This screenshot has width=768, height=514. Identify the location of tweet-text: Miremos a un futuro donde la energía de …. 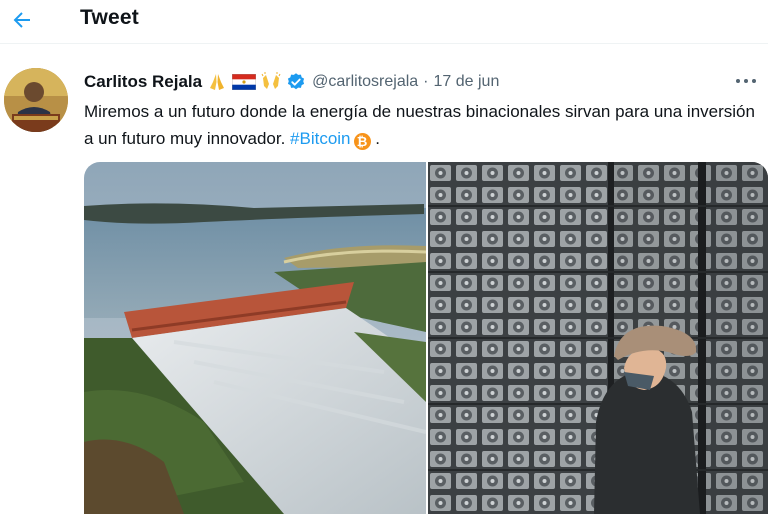
(424, 125).